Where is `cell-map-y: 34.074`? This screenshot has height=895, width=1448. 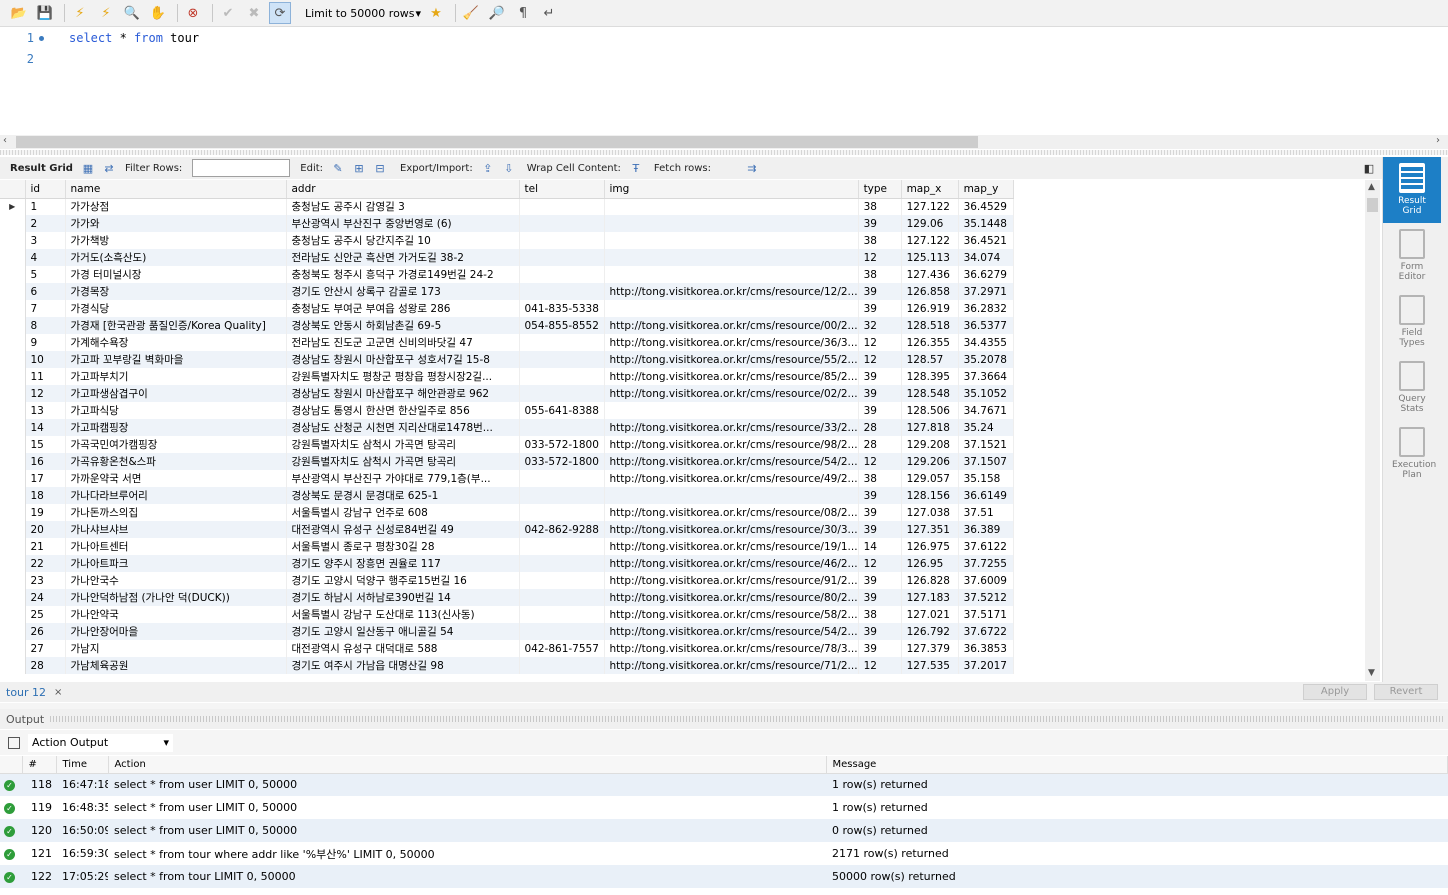
cell-map-y: 34.074 is located at coordinates (986, 257).